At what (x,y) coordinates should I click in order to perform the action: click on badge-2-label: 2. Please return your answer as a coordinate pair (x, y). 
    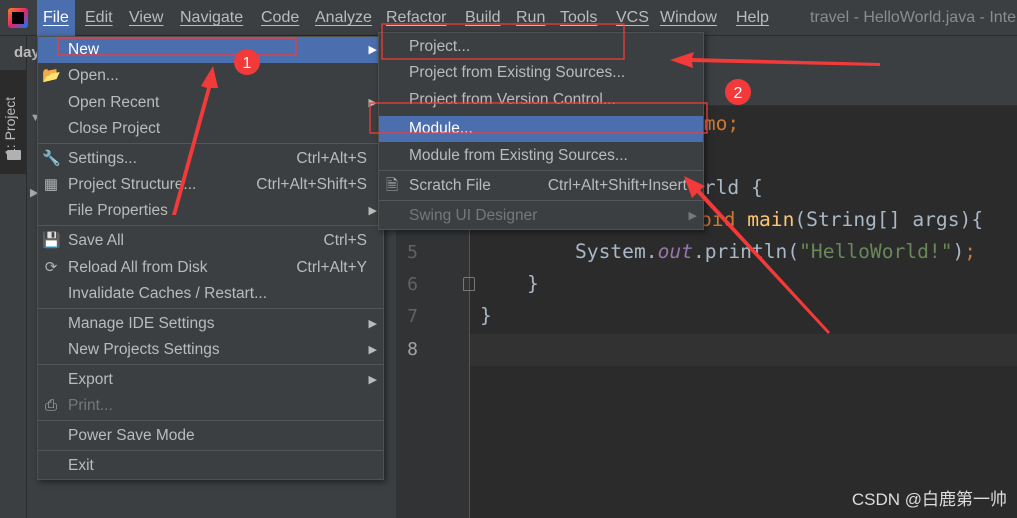
    Looking at the image, I should click on (738, 93).